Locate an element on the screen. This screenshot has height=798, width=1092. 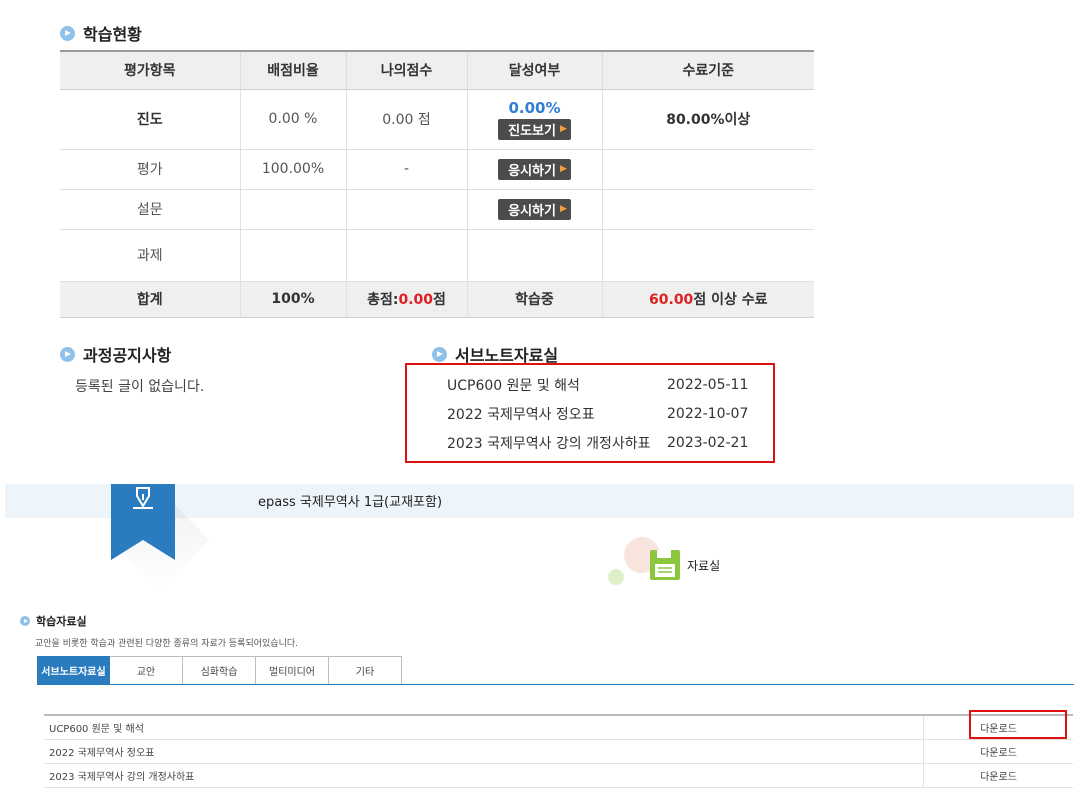
notice-title: 과정공지사항 is located at coordinates (127, 354).